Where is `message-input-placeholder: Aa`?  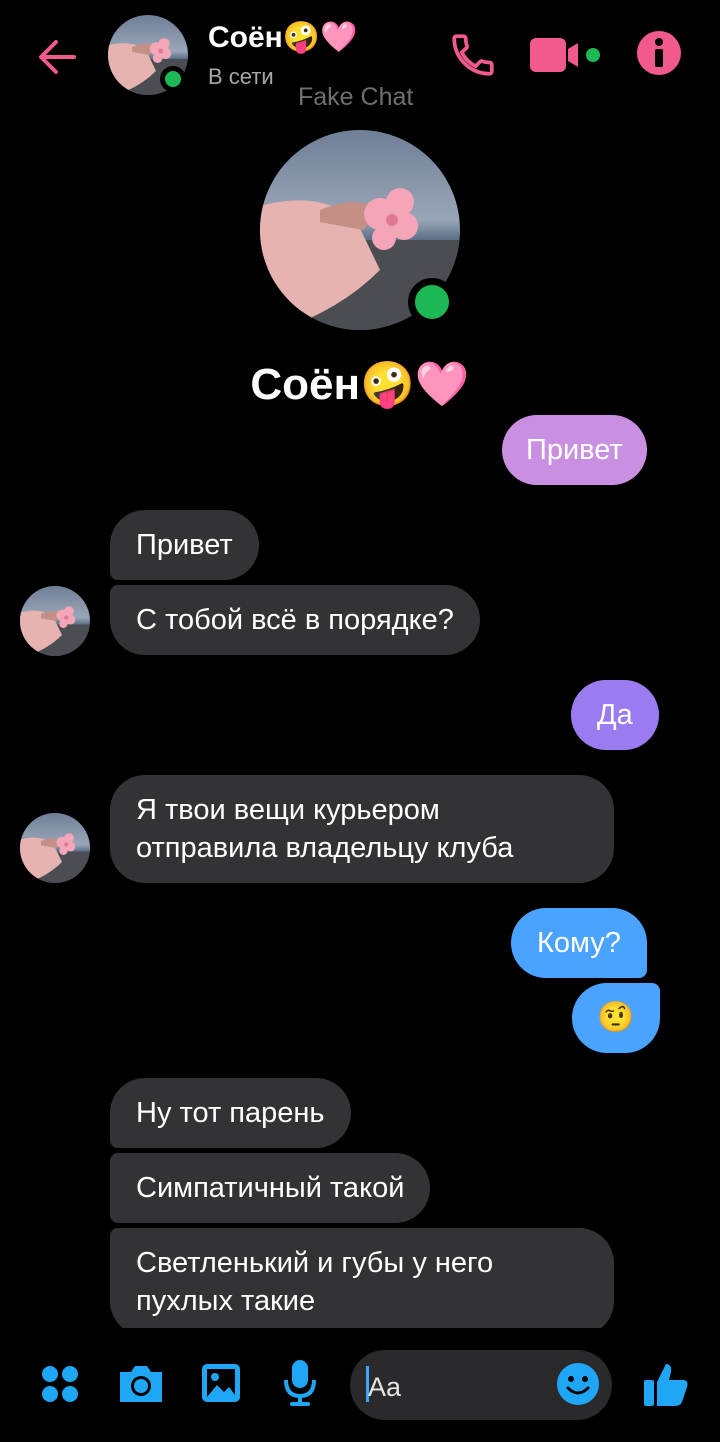 message-input-placeholder: Aa is located at coordinates (385, 1387).